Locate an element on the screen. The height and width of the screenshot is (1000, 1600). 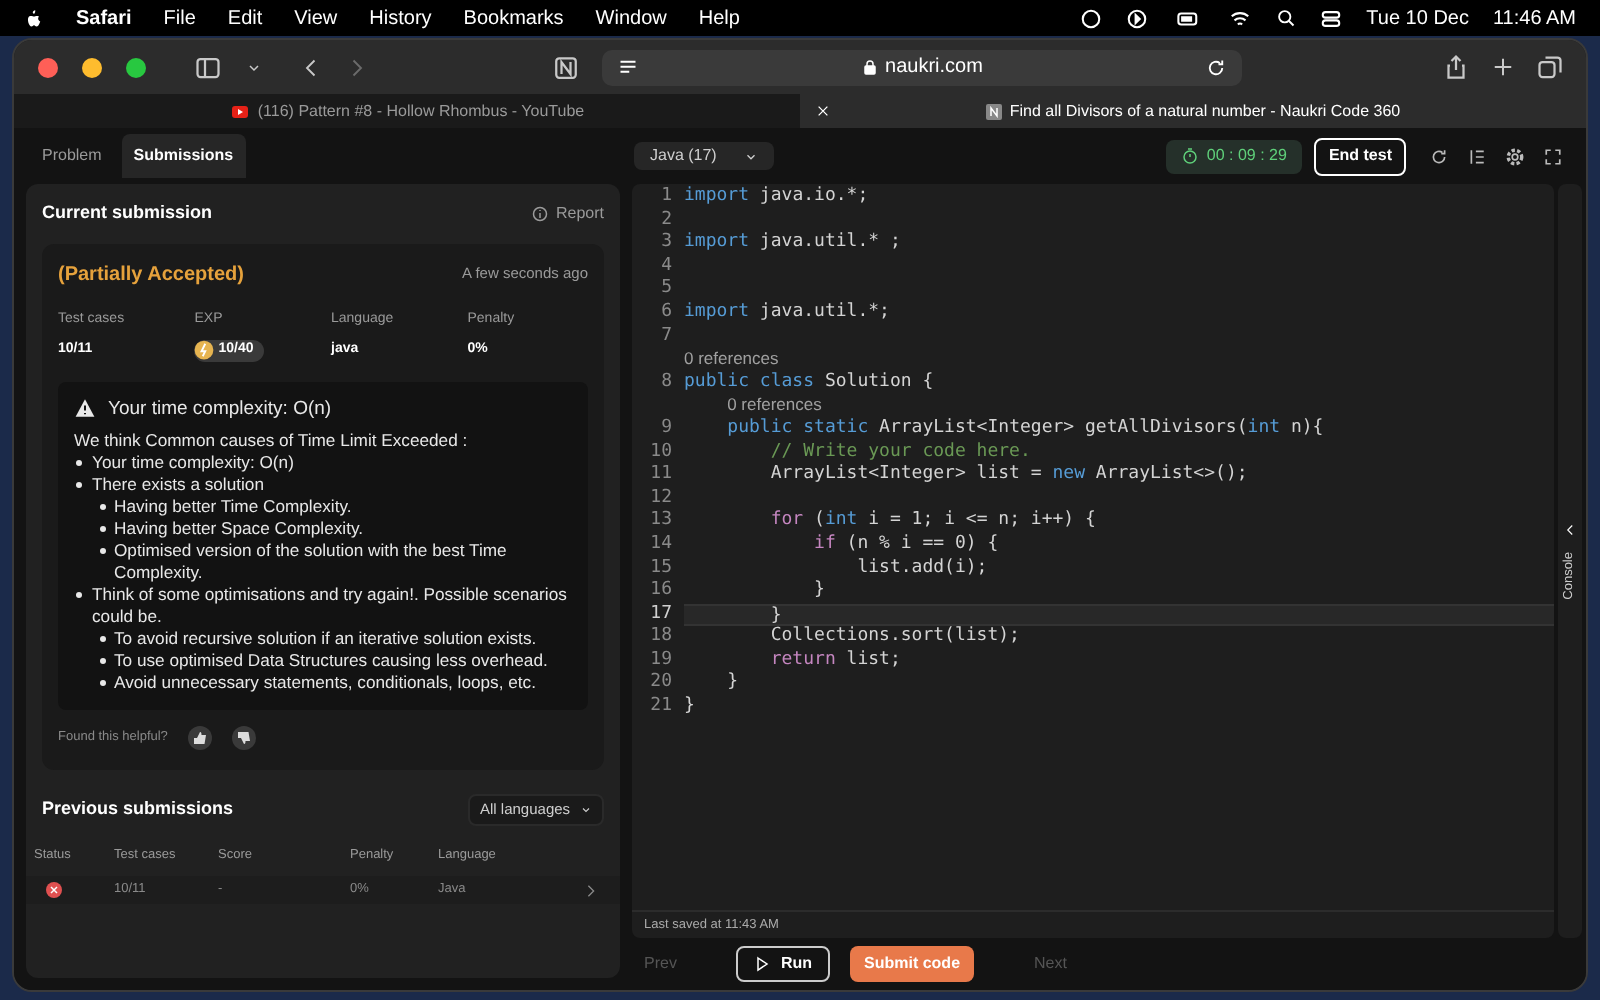
thumbs-up-icon is located at coordinates (199, 737).